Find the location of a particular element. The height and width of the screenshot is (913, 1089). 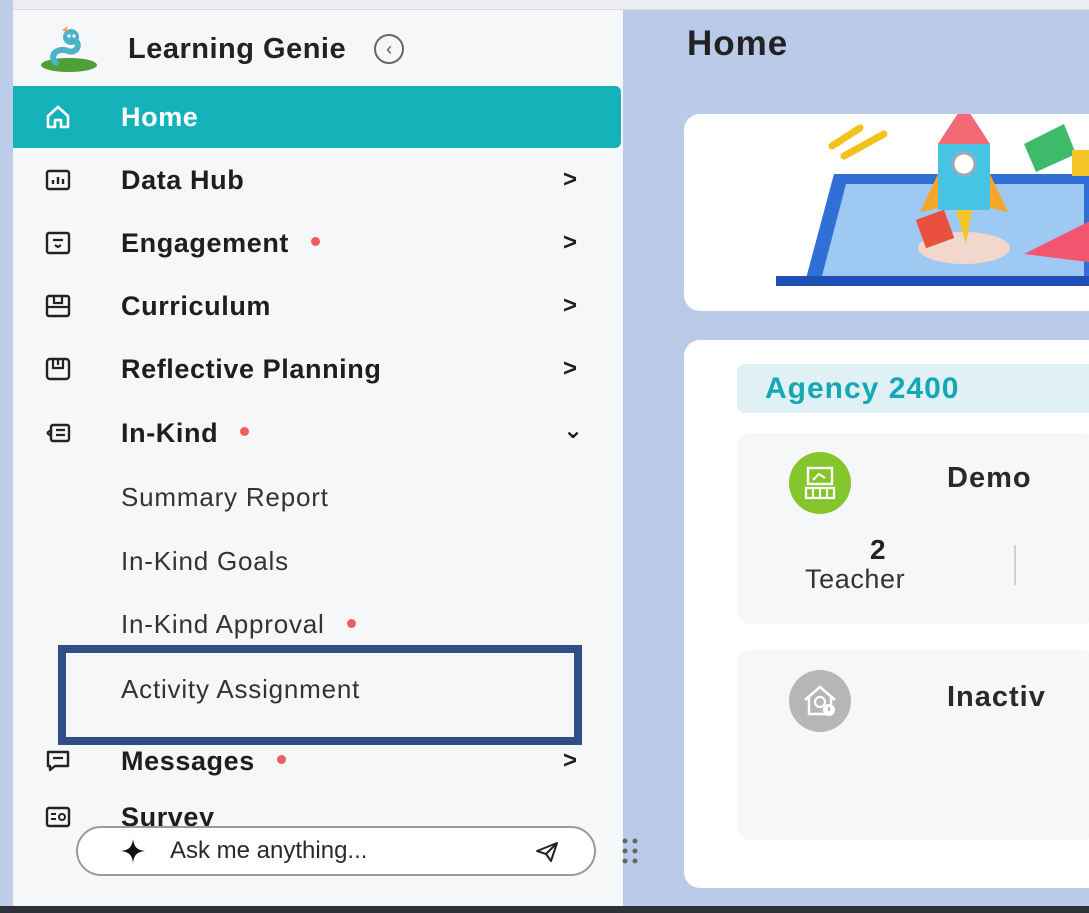

sidebar-subitem-activity-assignment: Activity Assignment is located at coordinates (240, 689).